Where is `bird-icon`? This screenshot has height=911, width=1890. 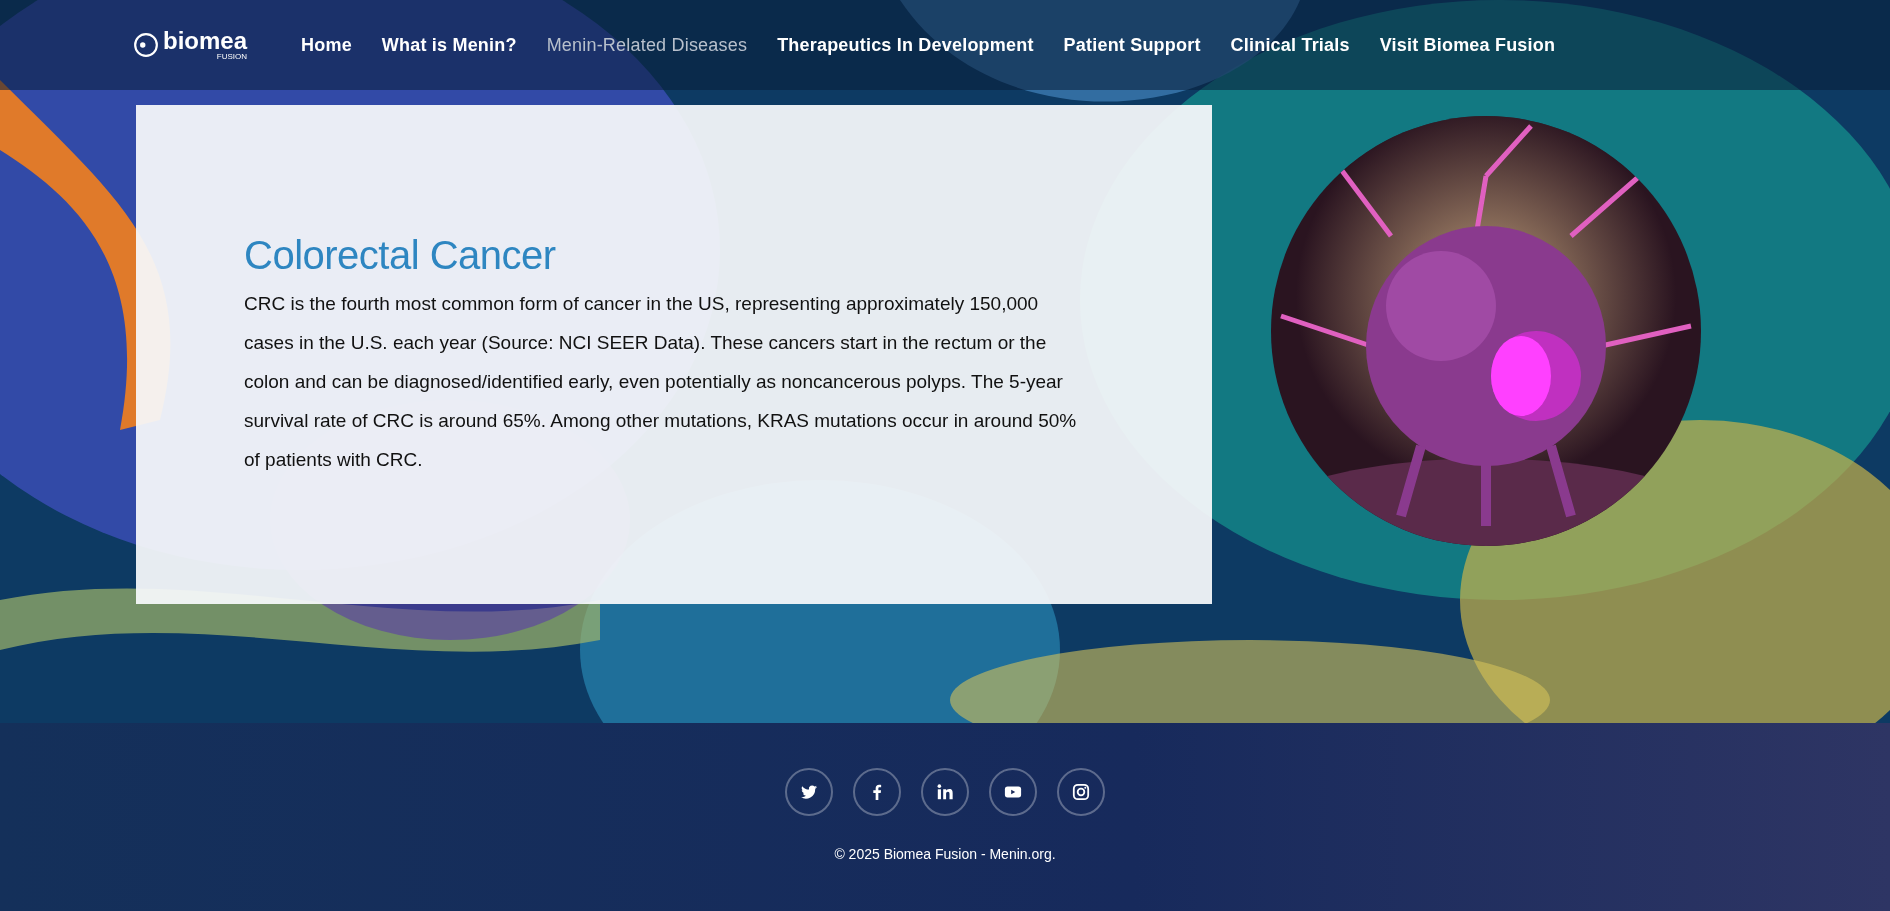 bird-icon is located at coordinates (809, 792).